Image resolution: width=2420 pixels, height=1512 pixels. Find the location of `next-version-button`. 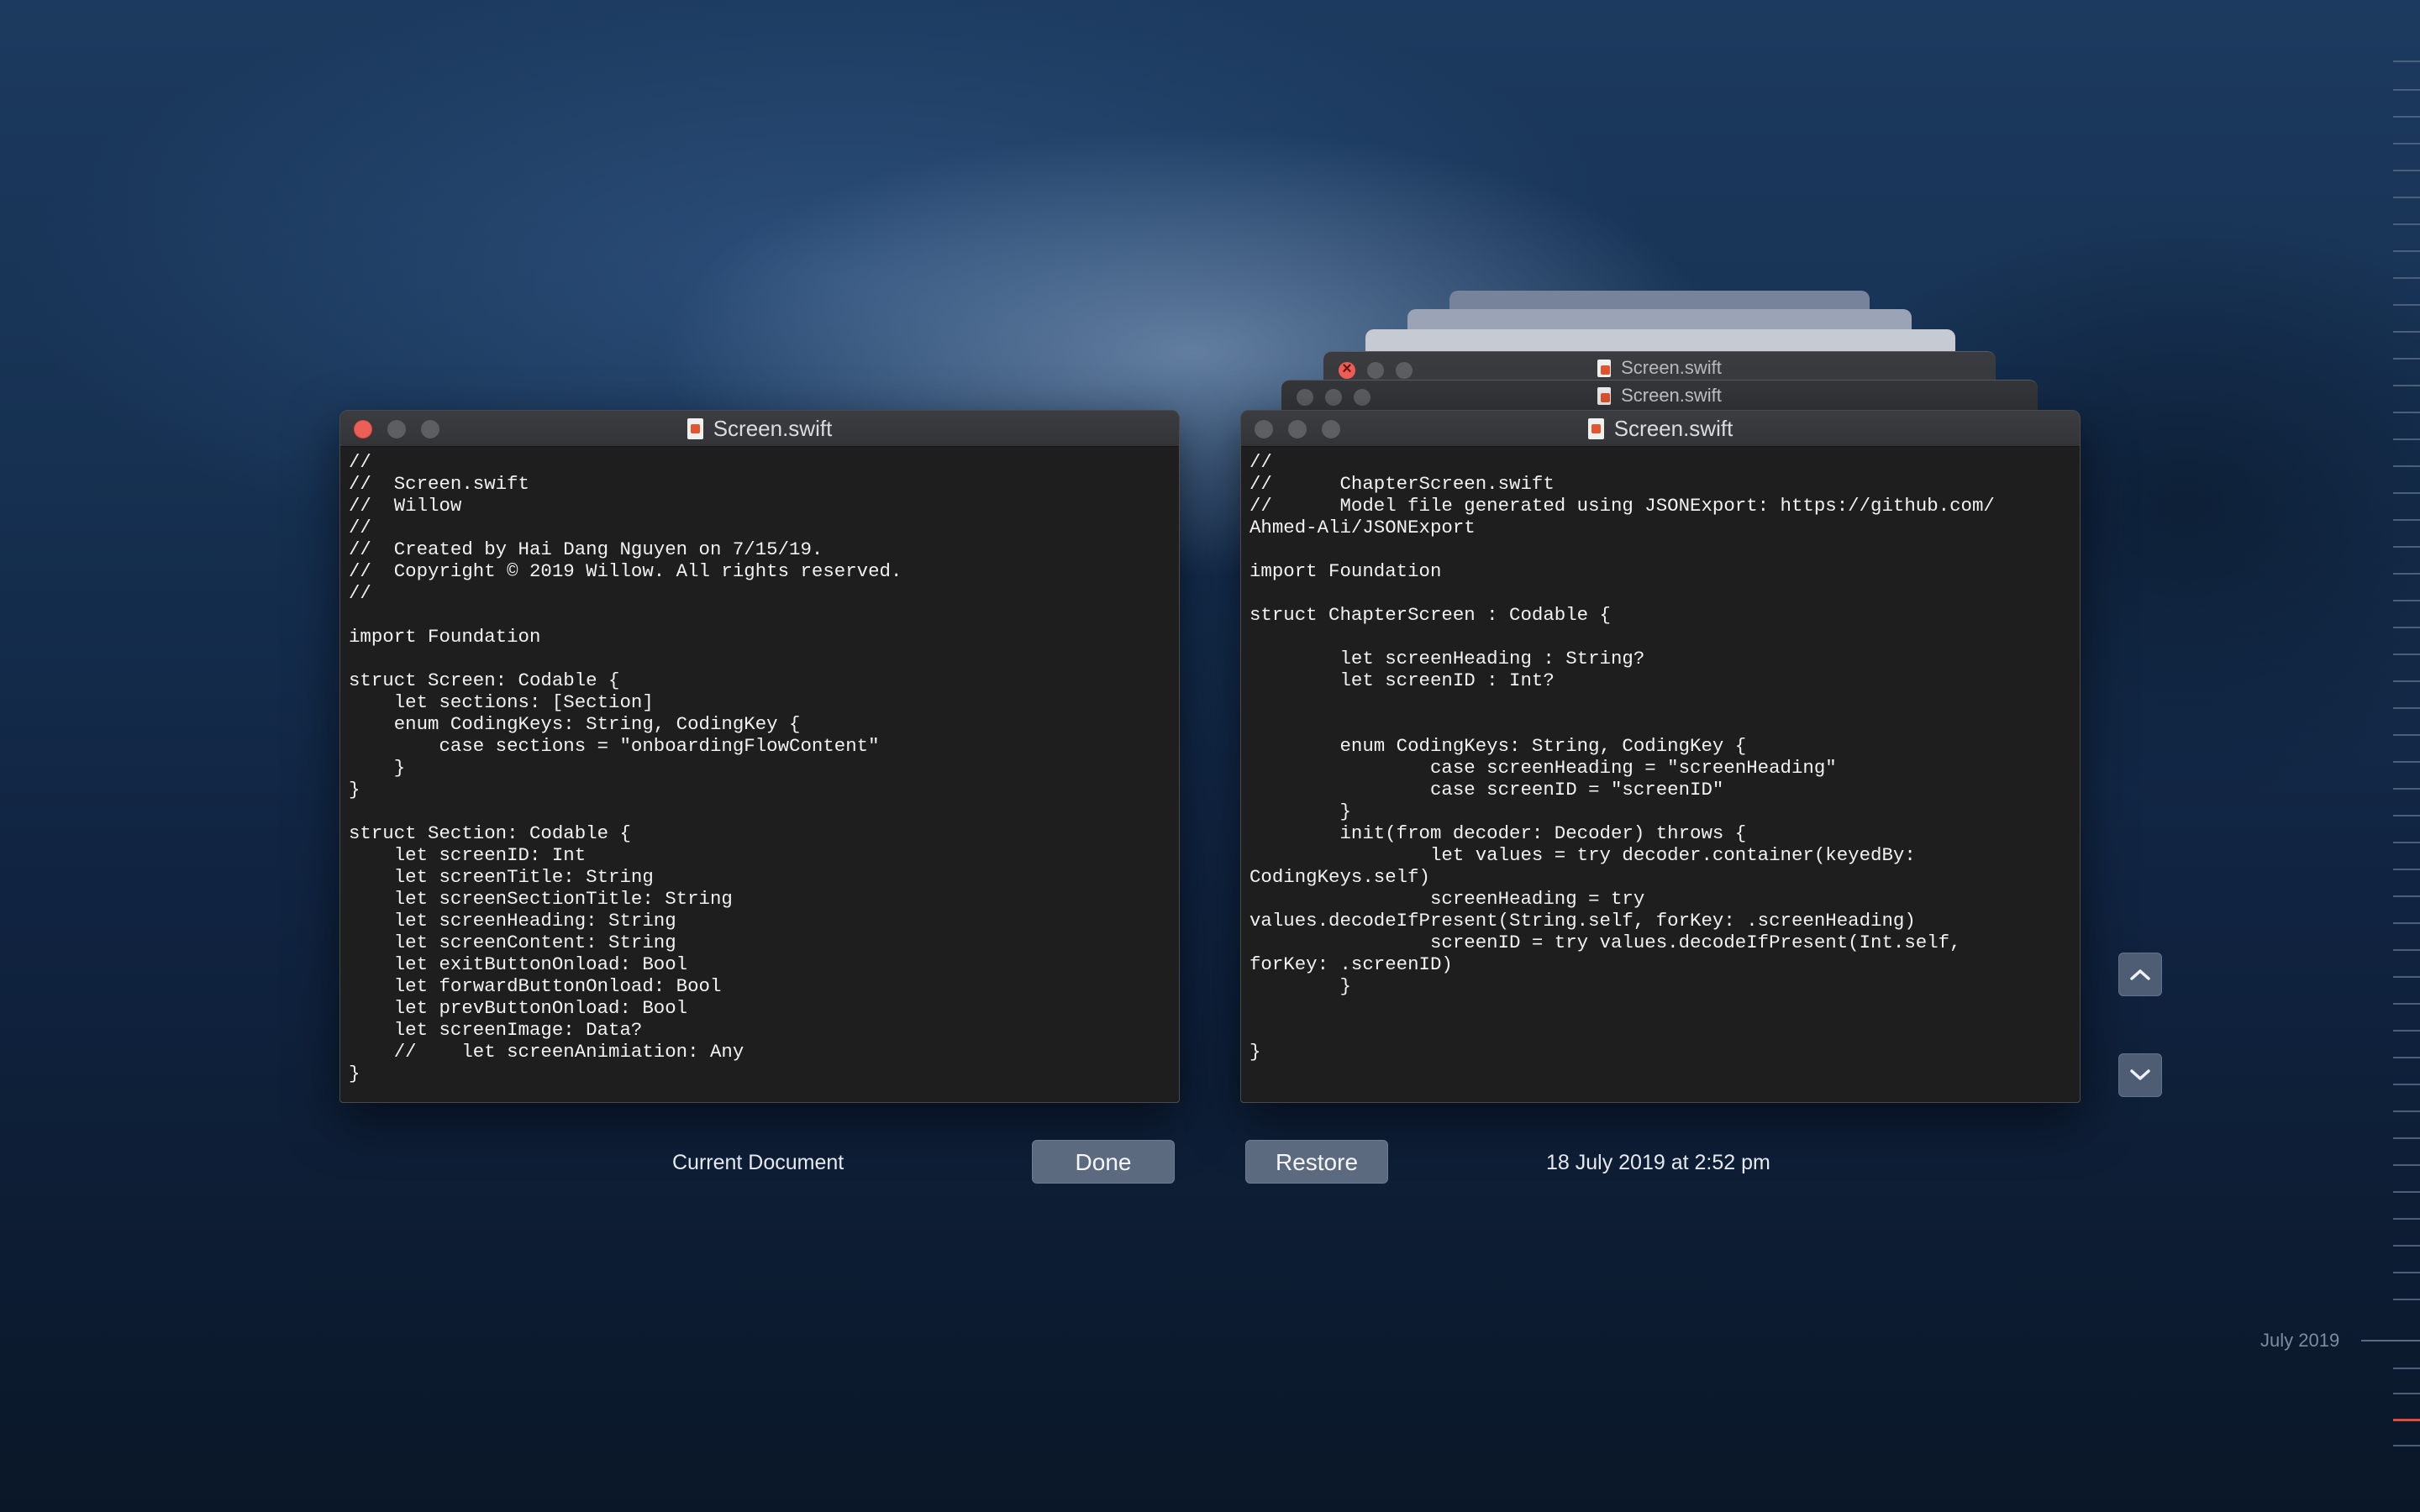

next-version-button is located at coordinates (2140, 1075).